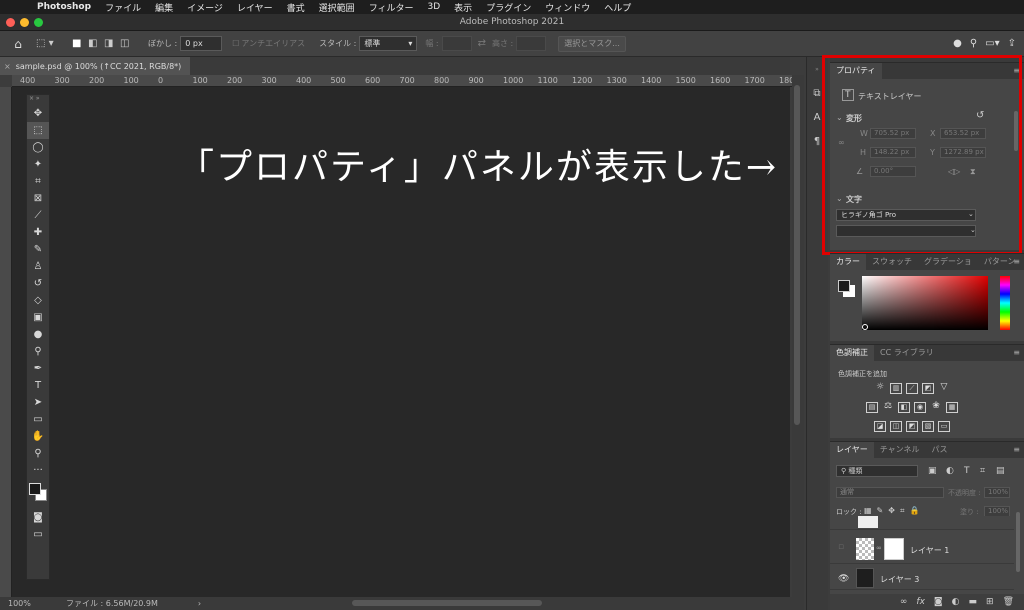  I want to click on menu-filter: フィルター, so click(391, 7).